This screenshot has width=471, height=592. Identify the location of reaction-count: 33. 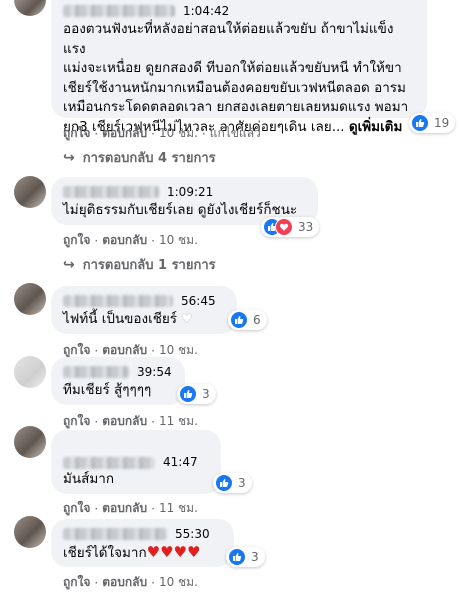
(306, 227).